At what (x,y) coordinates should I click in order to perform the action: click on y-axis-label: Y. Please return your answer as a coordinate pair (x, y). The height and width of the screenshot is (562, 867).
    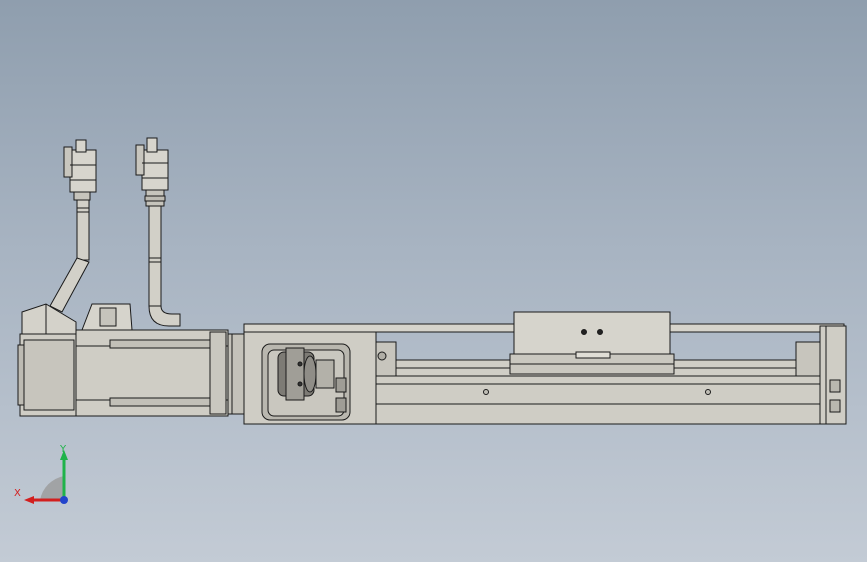
    Looking at the image, I should click on (63, 449).